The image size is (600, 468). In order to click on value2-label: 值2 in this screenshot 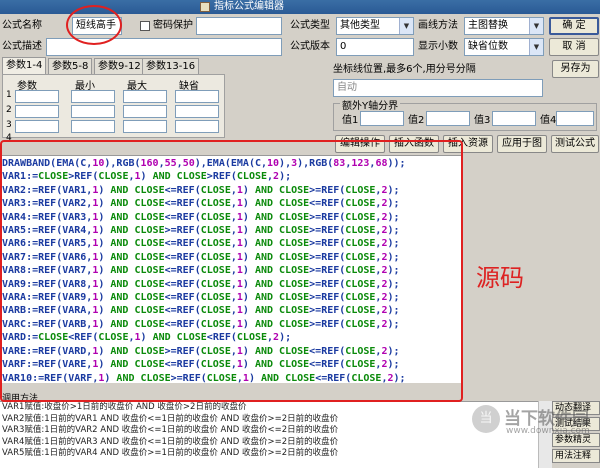, I will do `click(416, 120)`.